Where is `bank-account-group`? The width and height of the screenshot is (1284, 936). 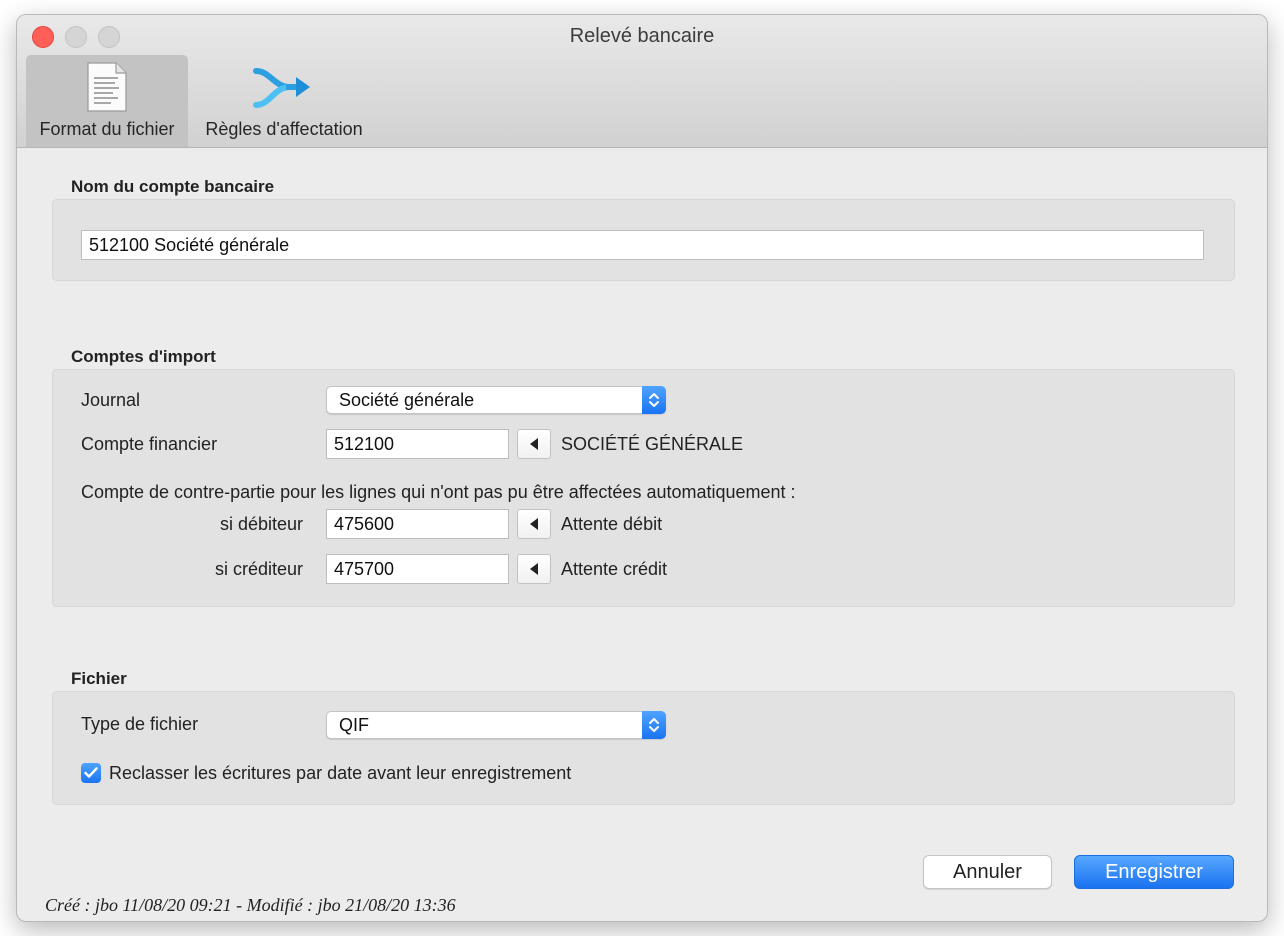
bank-account-group is located at coordinates (643, 240).